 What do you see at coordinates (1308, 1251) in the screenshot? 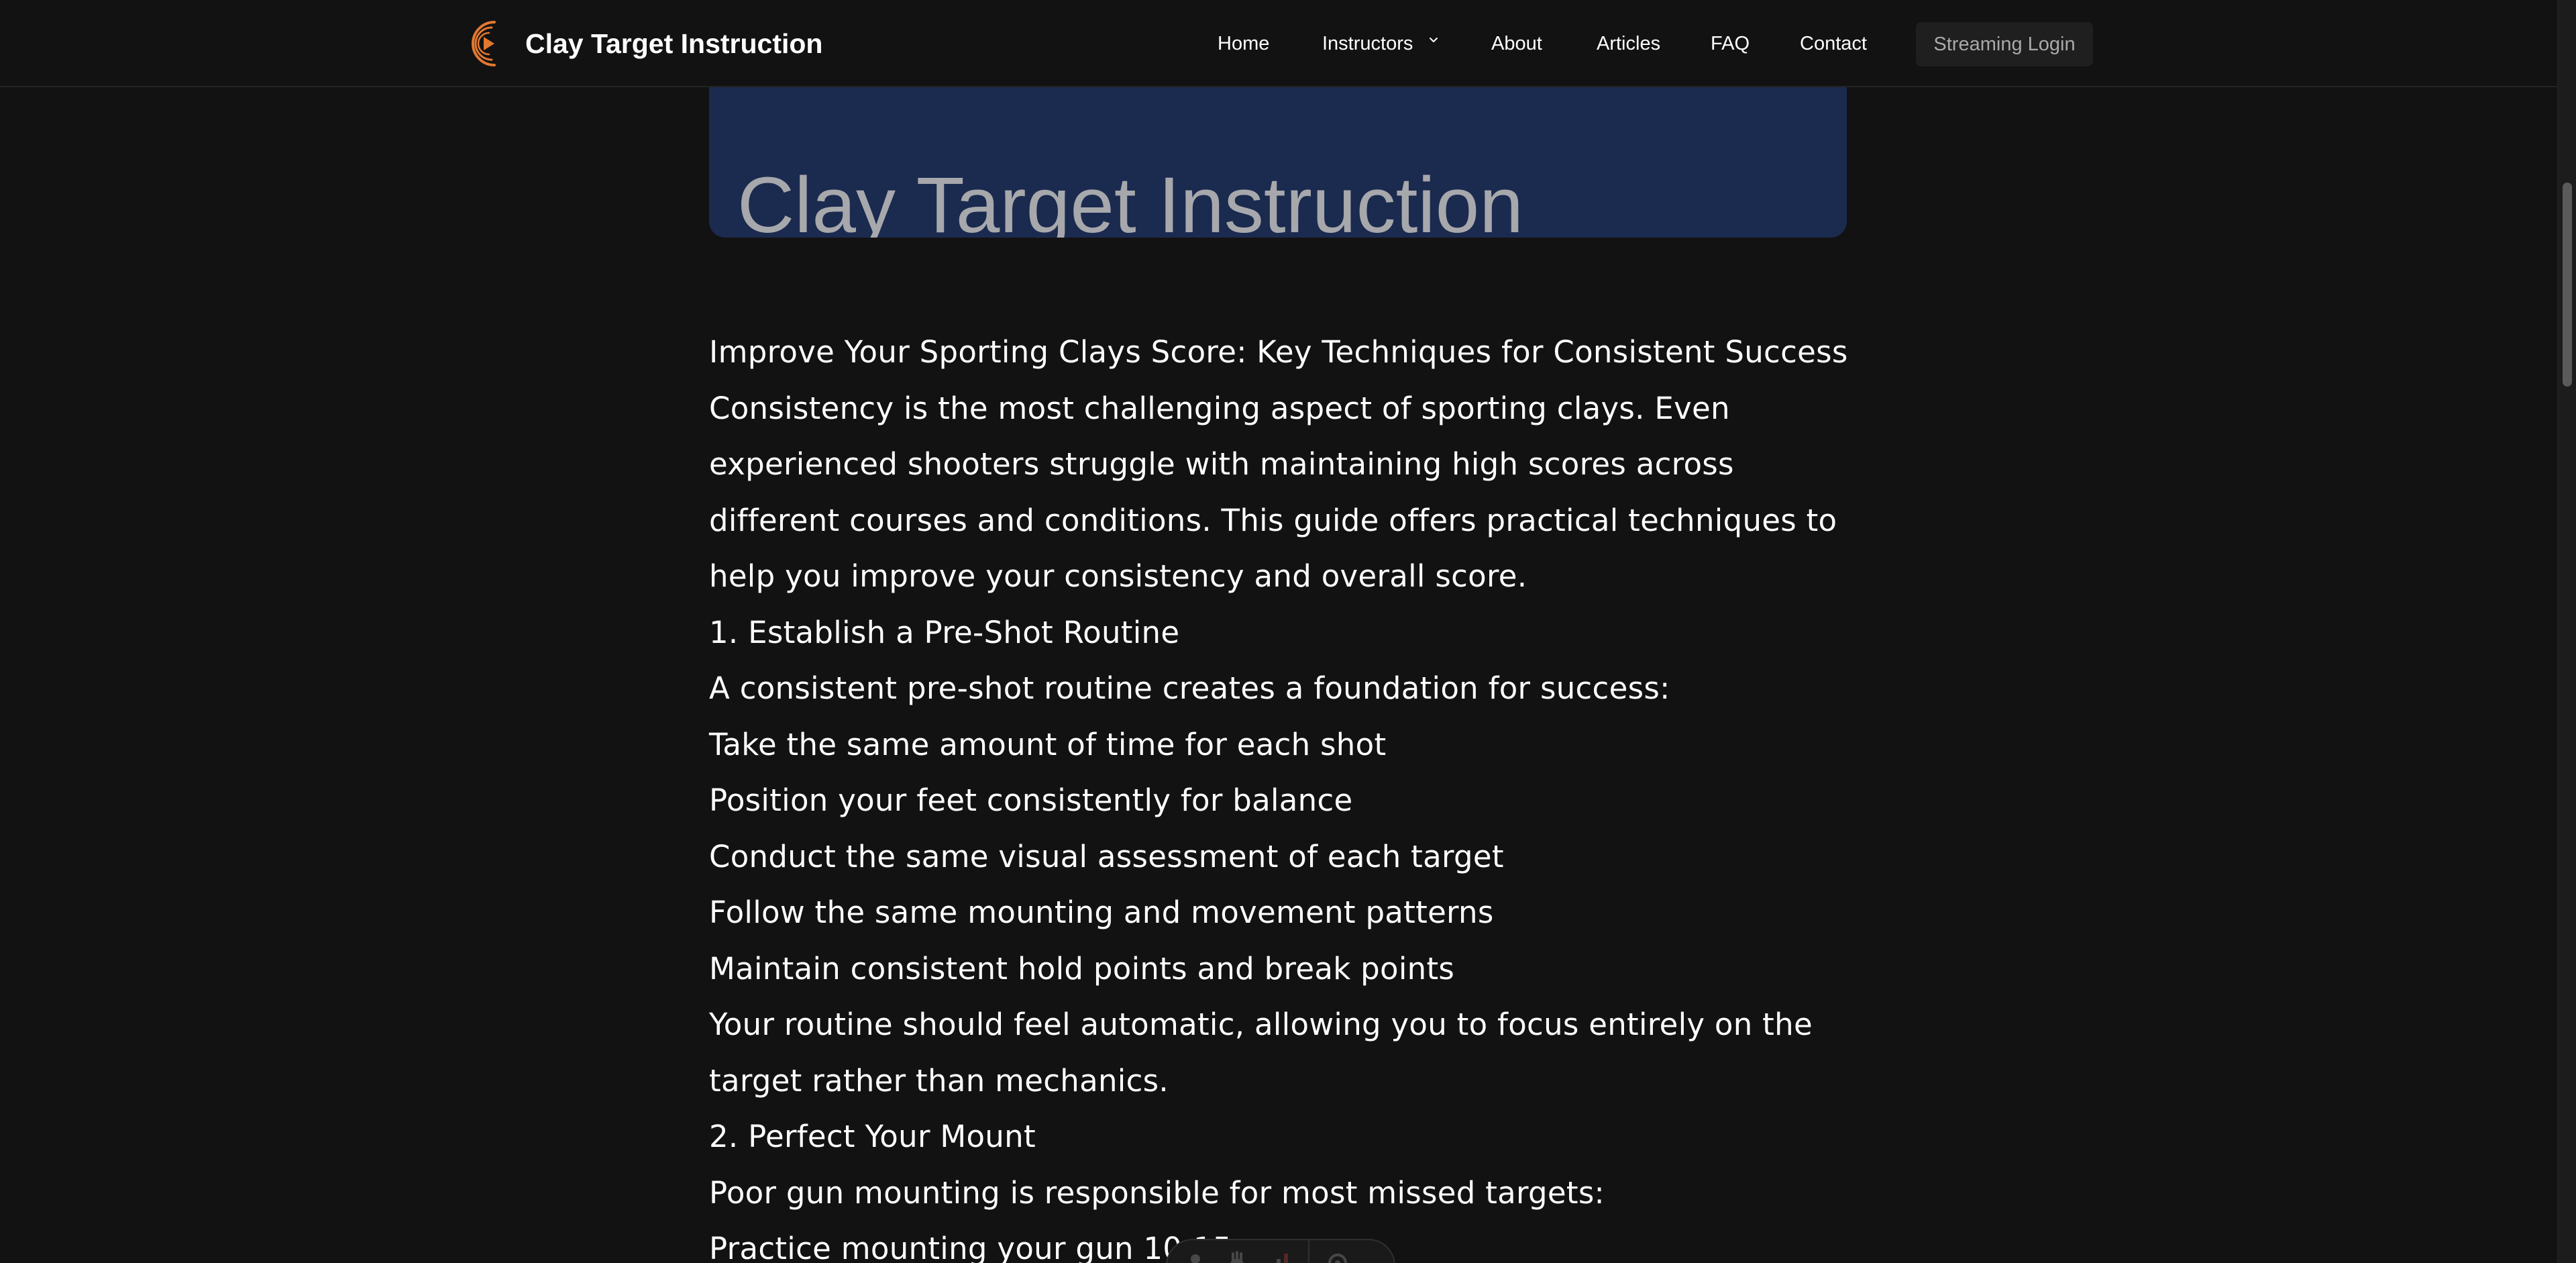
I see `toolbar-divider` at bounding box center [1308, 1251].